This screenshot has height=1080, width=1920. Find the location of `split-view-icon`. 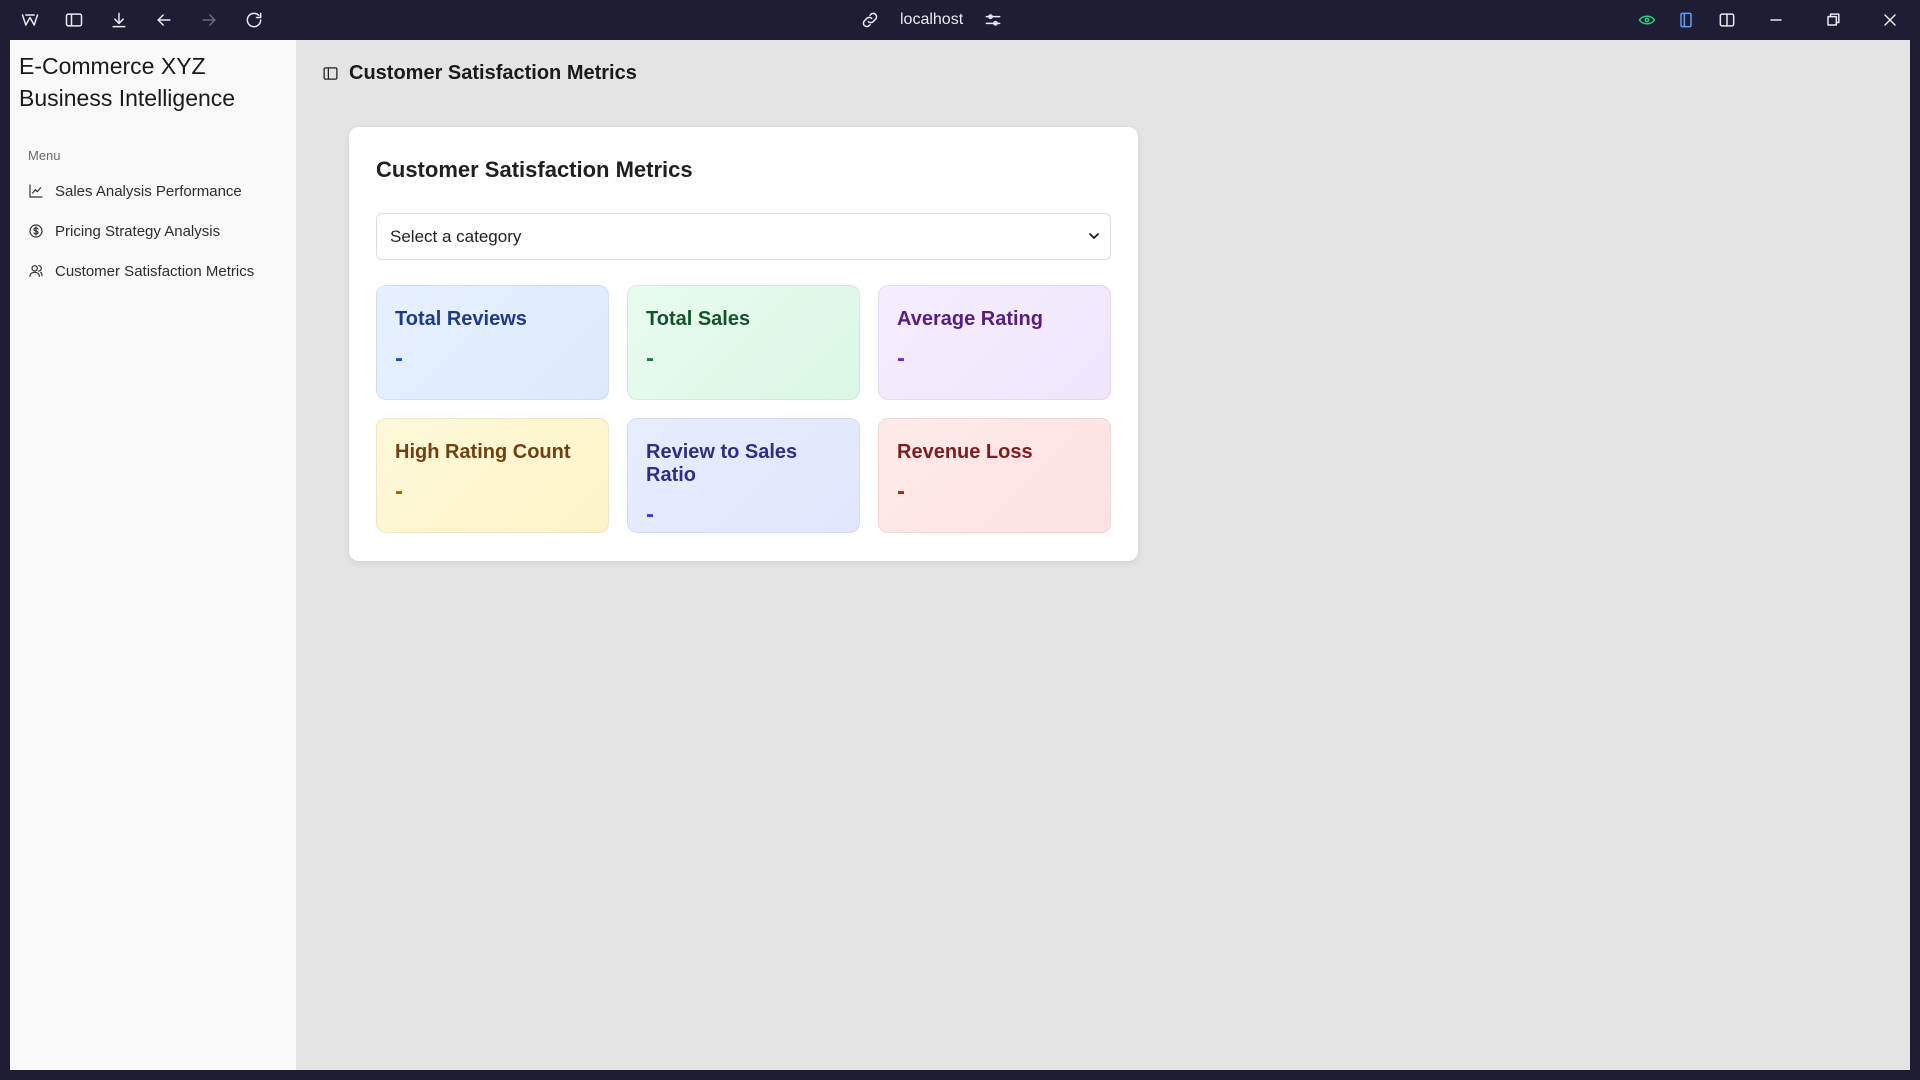

split-view-icon is located at coordinates (1727, 20).